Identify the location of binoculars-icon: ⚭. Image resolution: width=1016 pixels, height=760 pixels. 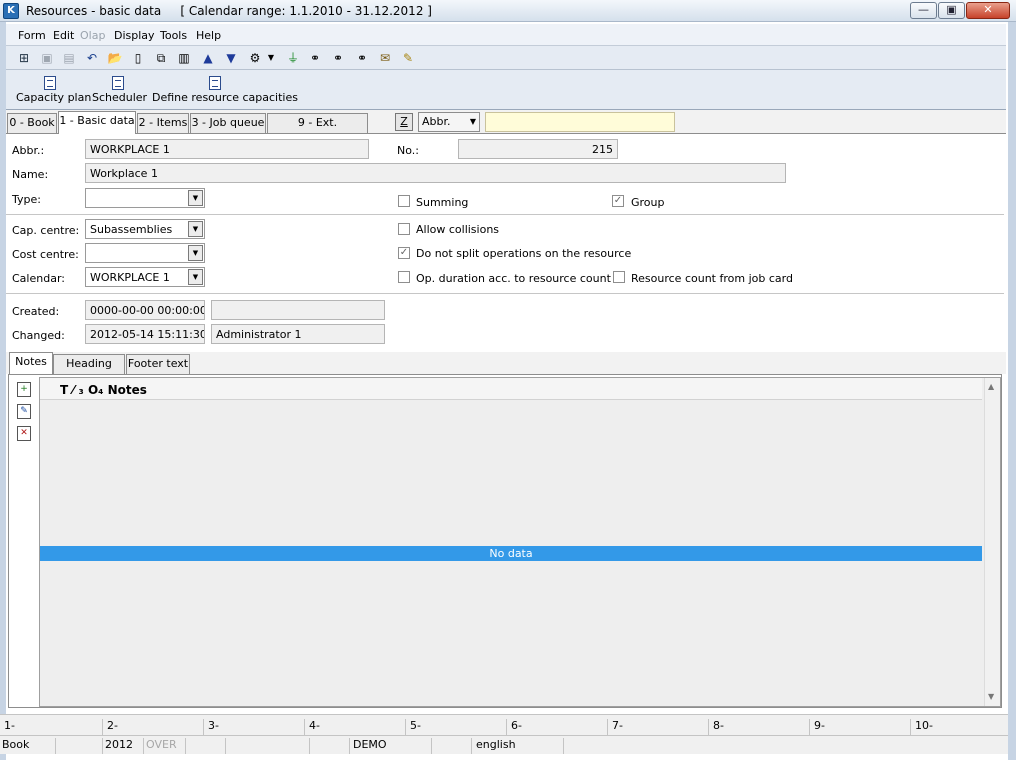
(315, 58).